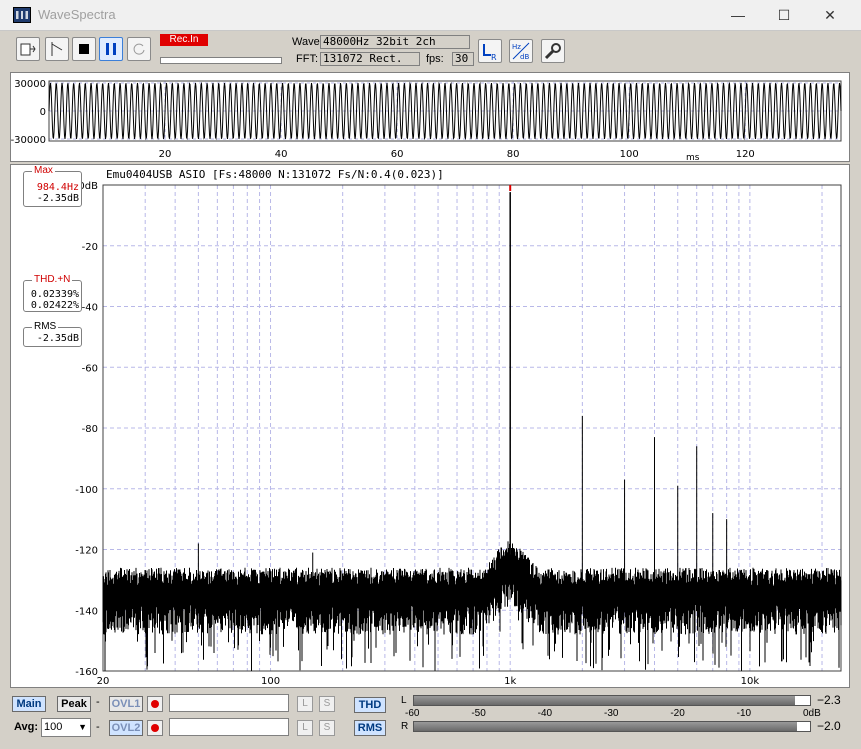  I want to click on spectrum-y-tick: -120, so click(86, 551).